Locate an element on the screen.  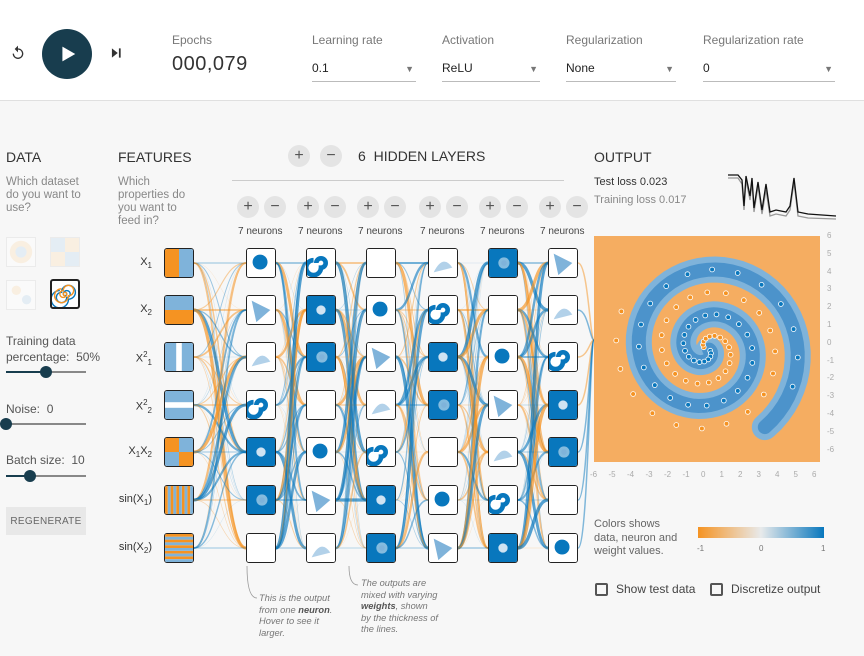
discretize-output-label: Discretize output is located at coordinates (776, 589).